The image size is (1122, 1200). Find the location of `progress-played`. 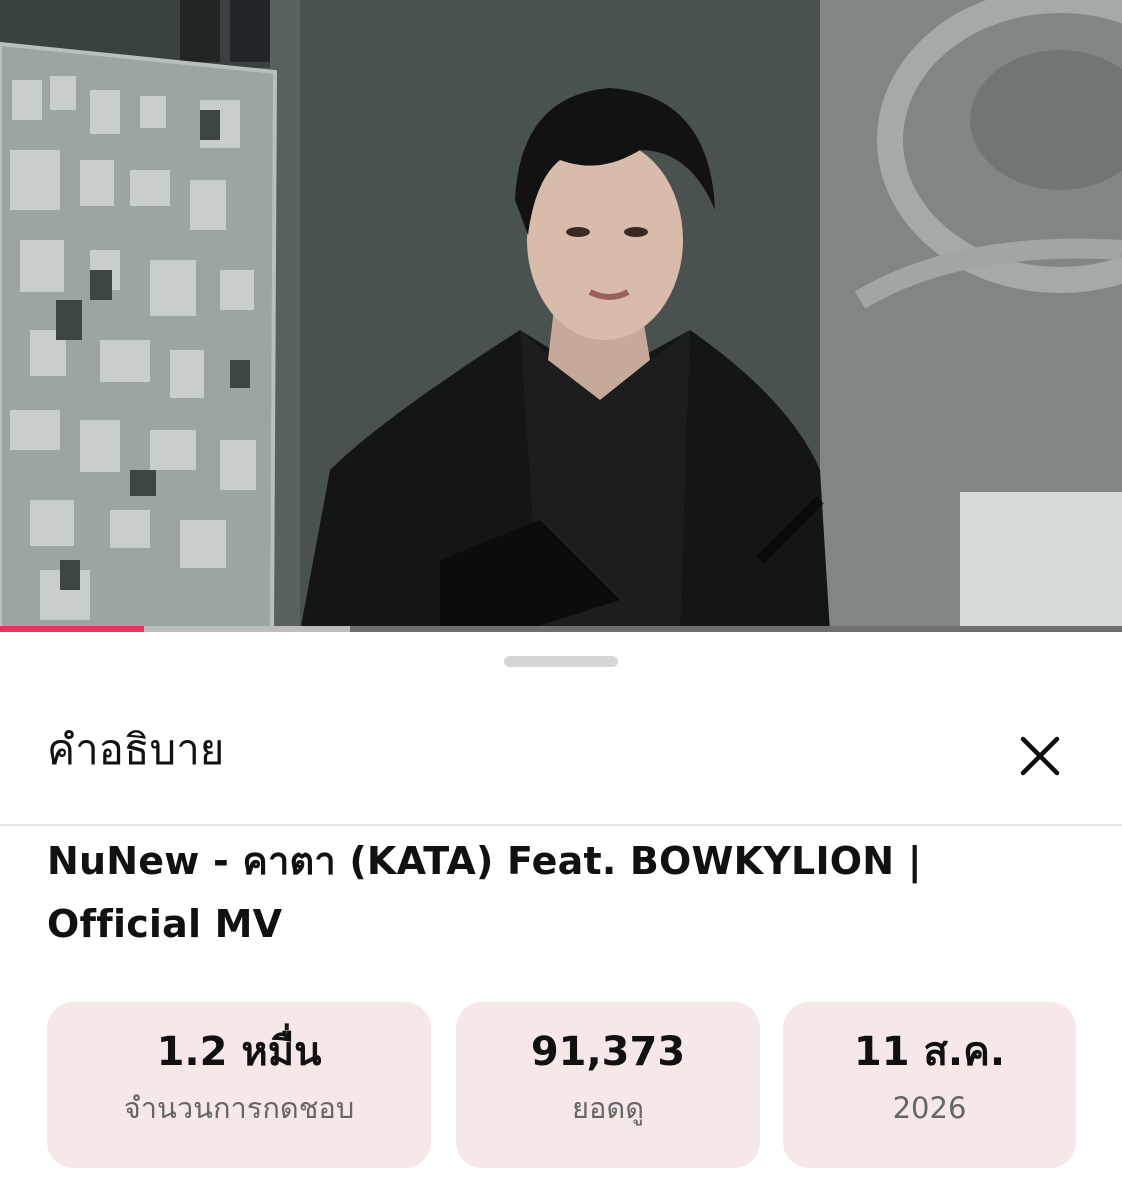

progress-played is located at coordinates (72, 629).